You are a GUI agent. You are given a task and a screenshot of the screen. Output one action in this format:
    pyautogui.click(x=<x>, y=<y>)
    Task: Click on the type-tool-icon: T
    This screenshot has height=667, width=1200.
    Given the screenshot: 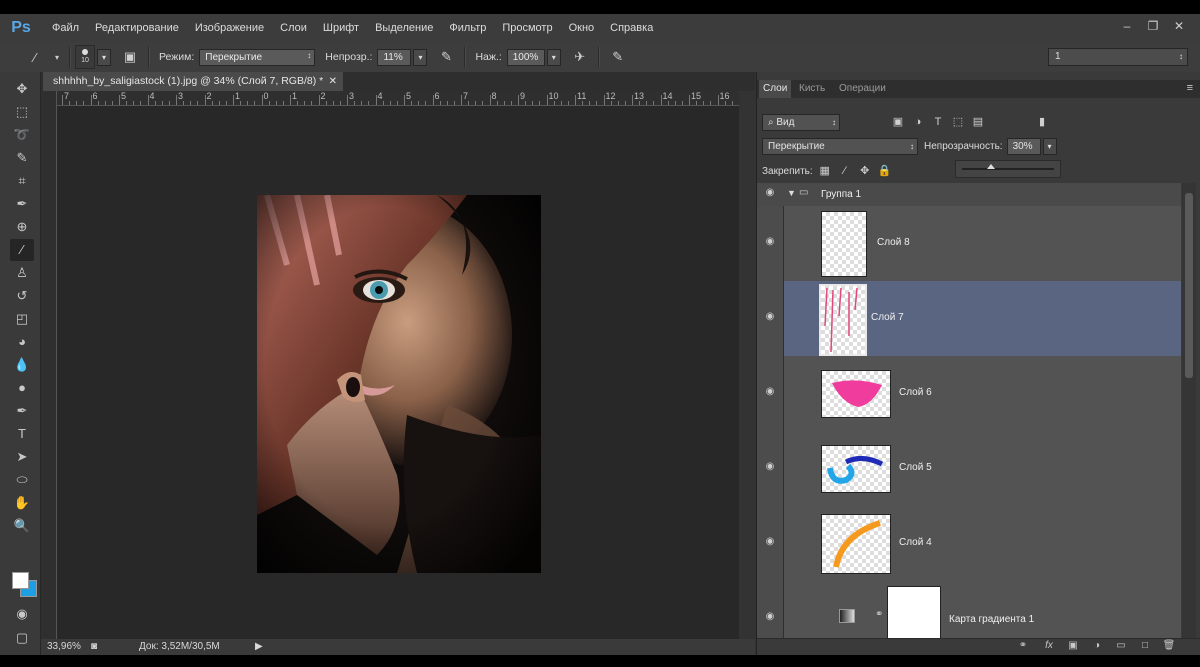 What is the action you would take?
    pyautogui.click(x=22, y=434)
    